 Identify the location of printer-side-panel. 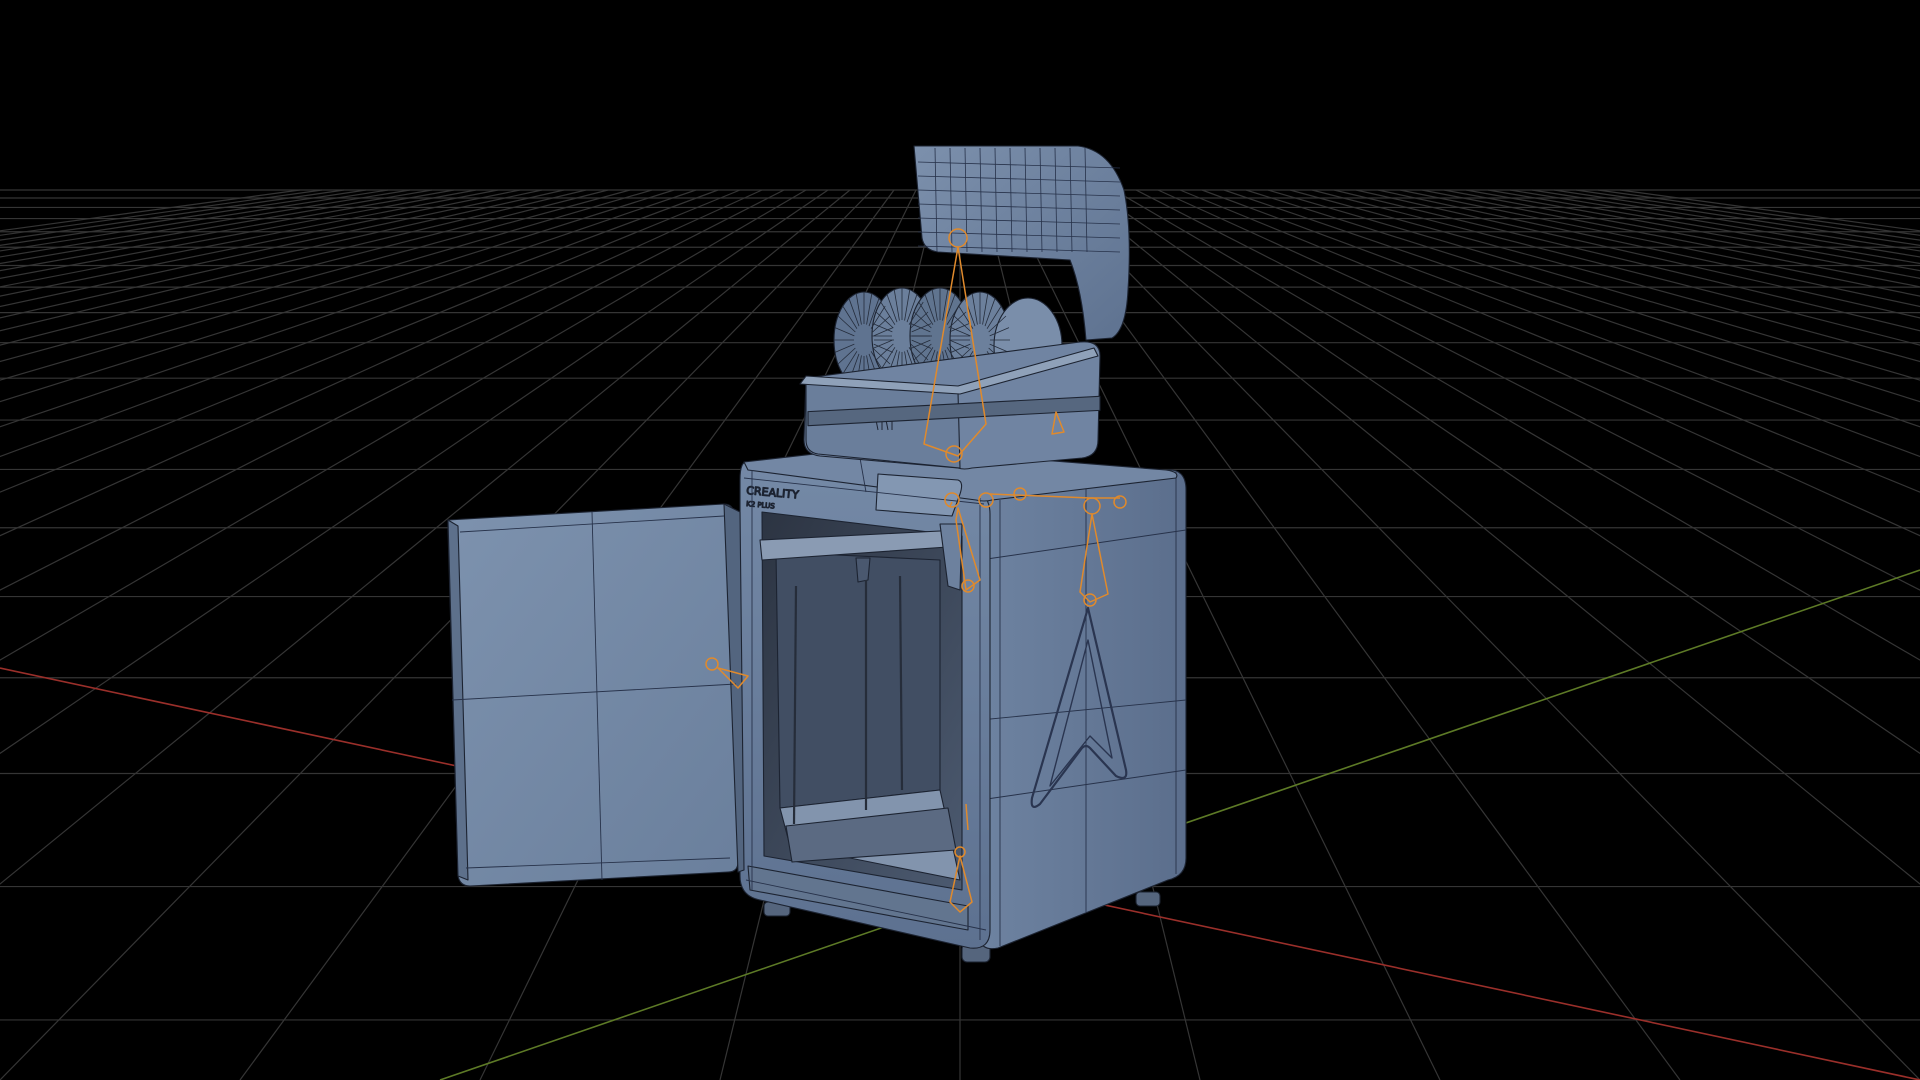
(1082, 709).